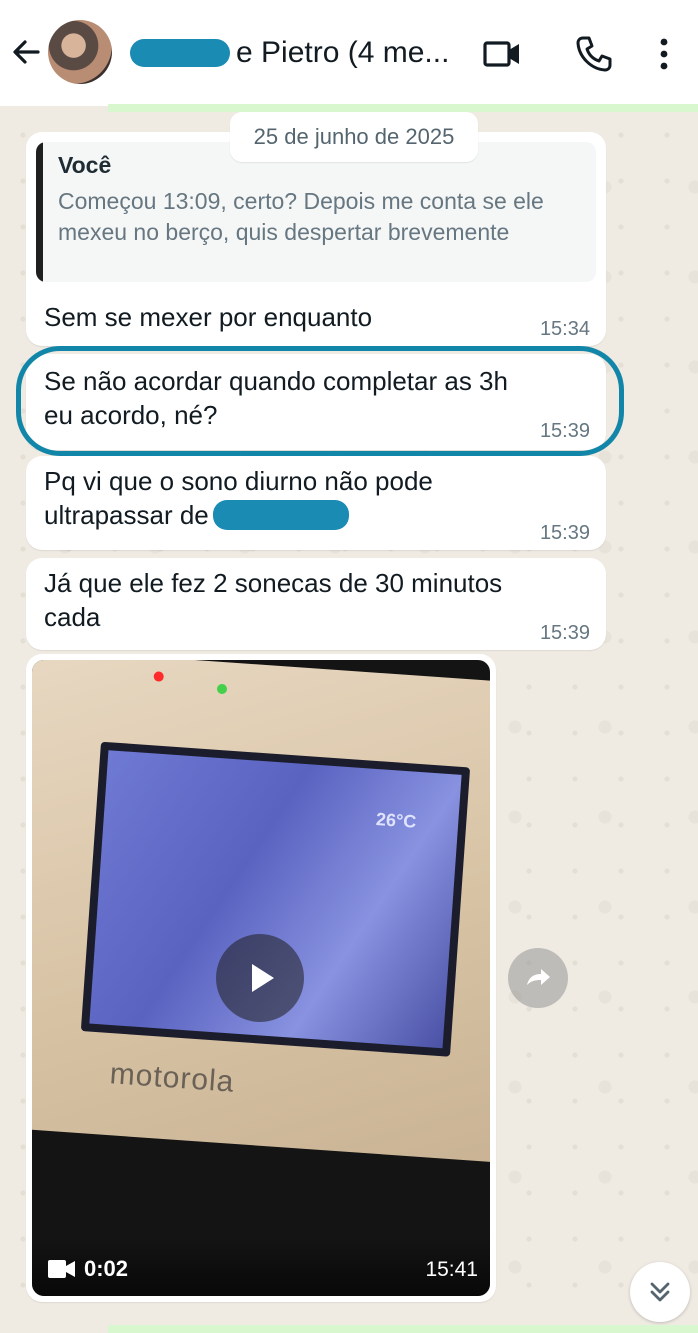  I want to click on message-text-line2: ultrapassar de, so click(196, 515).